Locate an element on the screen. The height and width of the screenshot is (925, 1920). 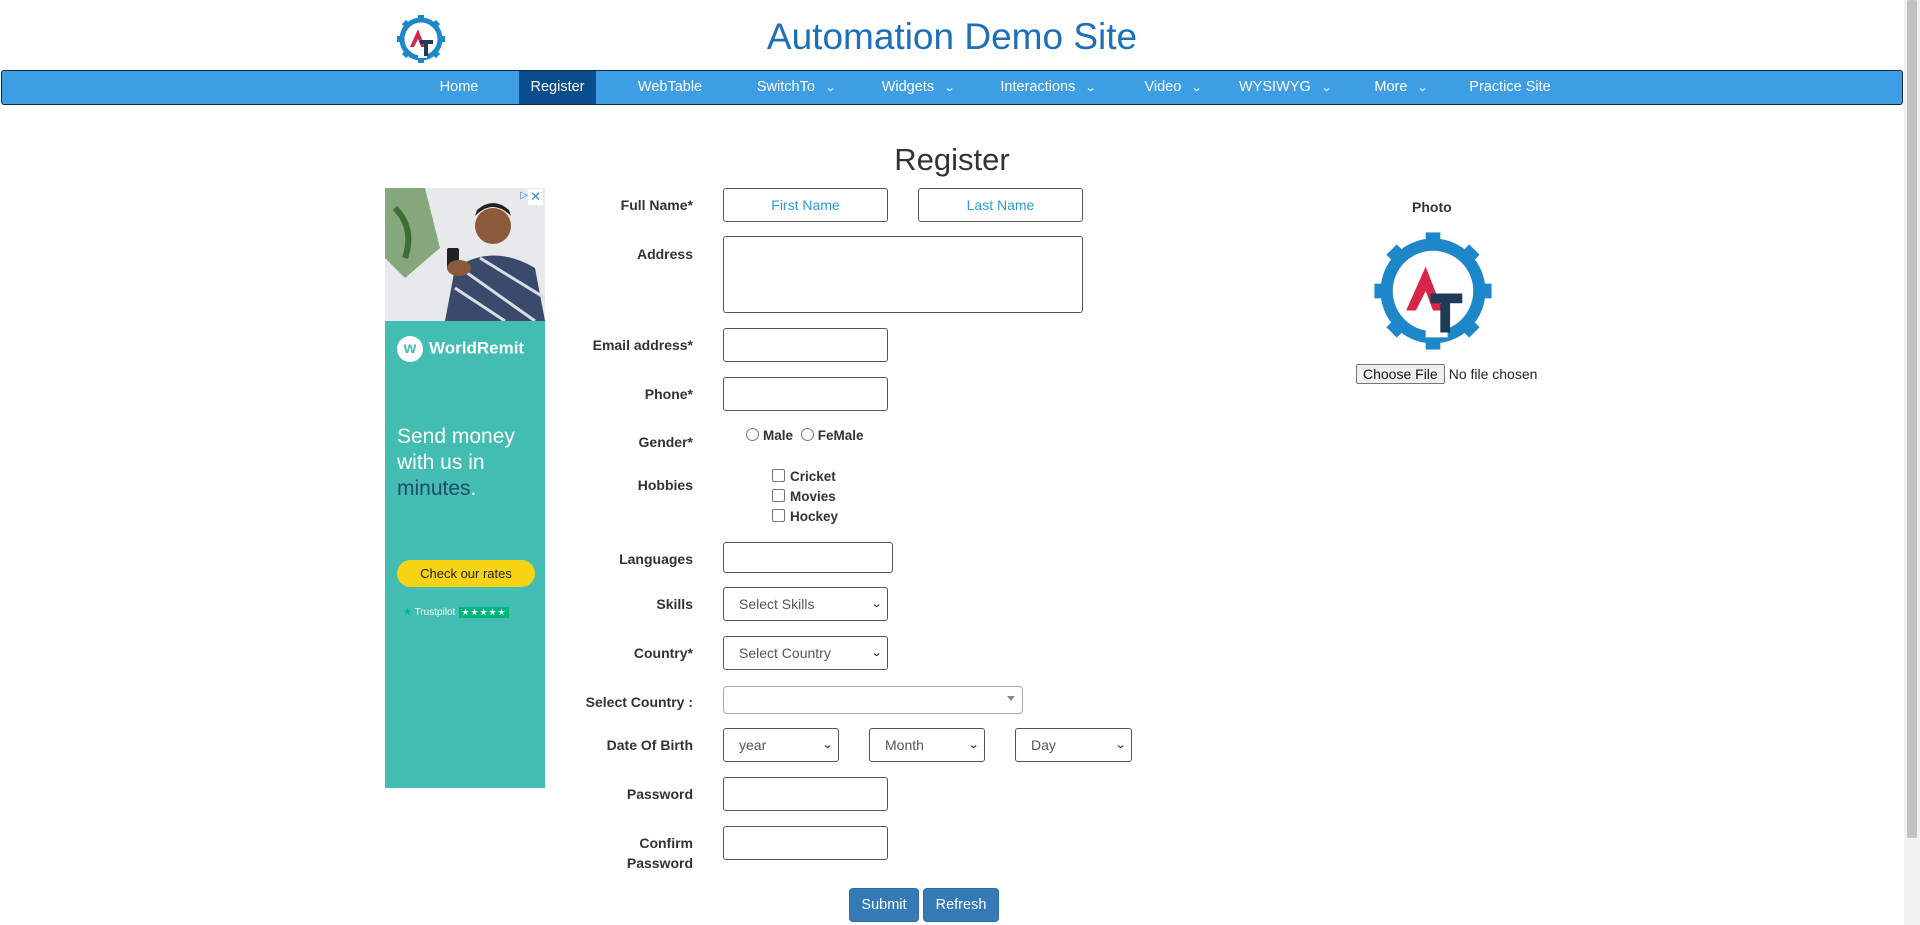
nav-widgets: Widgets ⌄ is located at coordinates (918, 87).